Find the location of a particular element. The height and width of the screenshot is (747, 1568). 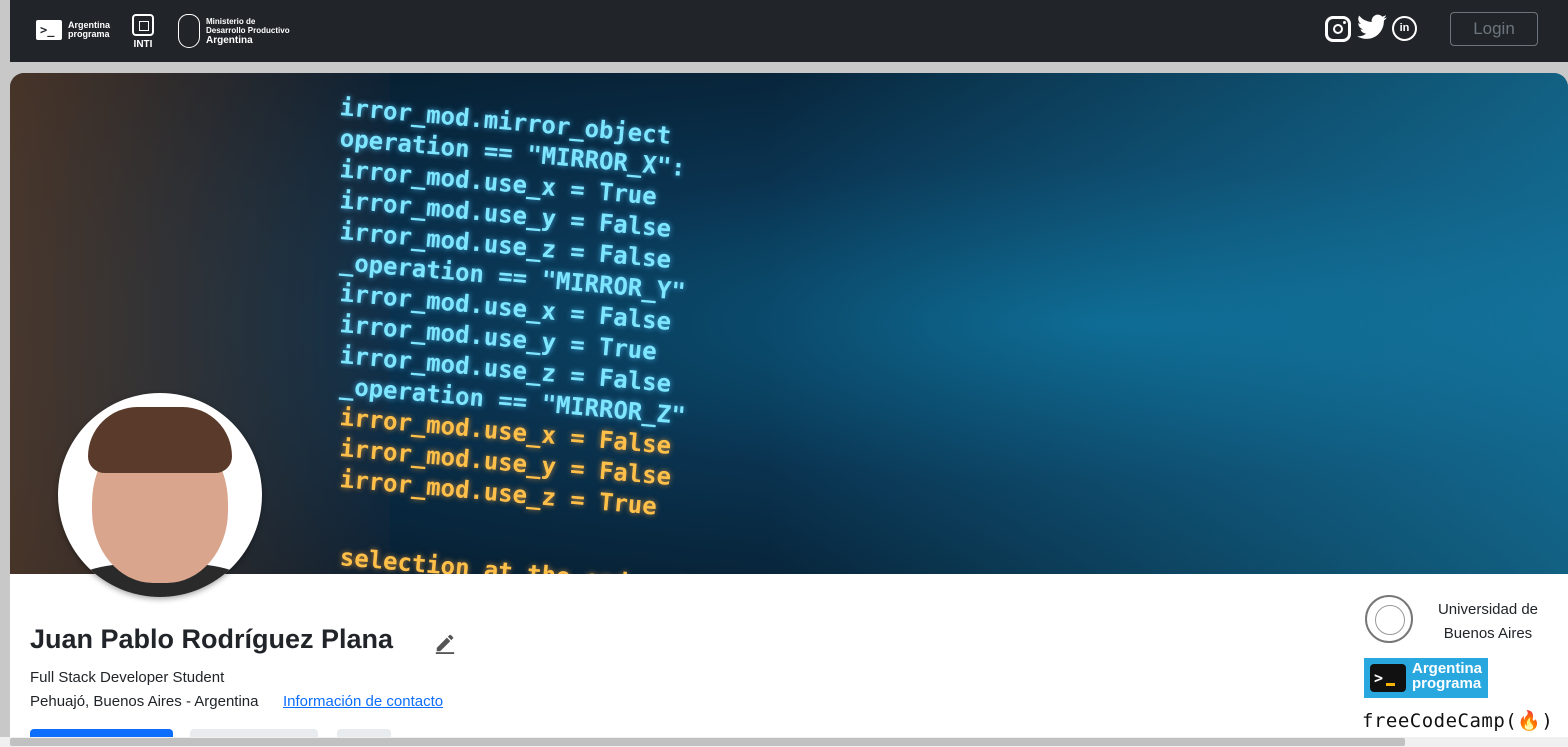

contact-info-link: Información de contacto is located at coordinates (363, 701).